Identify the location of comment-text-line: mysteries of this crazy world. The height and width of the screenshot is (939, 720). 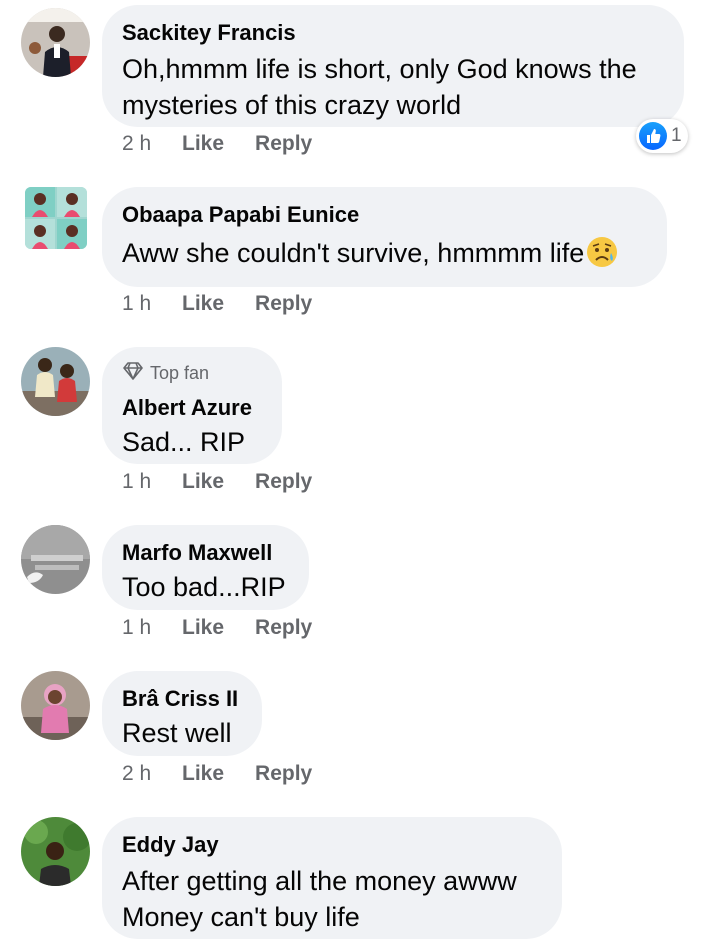
(292, 105).